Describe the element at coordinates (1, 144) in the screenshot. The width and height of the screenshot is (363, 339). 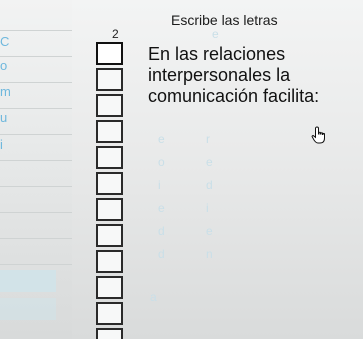
I see `letter-tile: i` at that location.